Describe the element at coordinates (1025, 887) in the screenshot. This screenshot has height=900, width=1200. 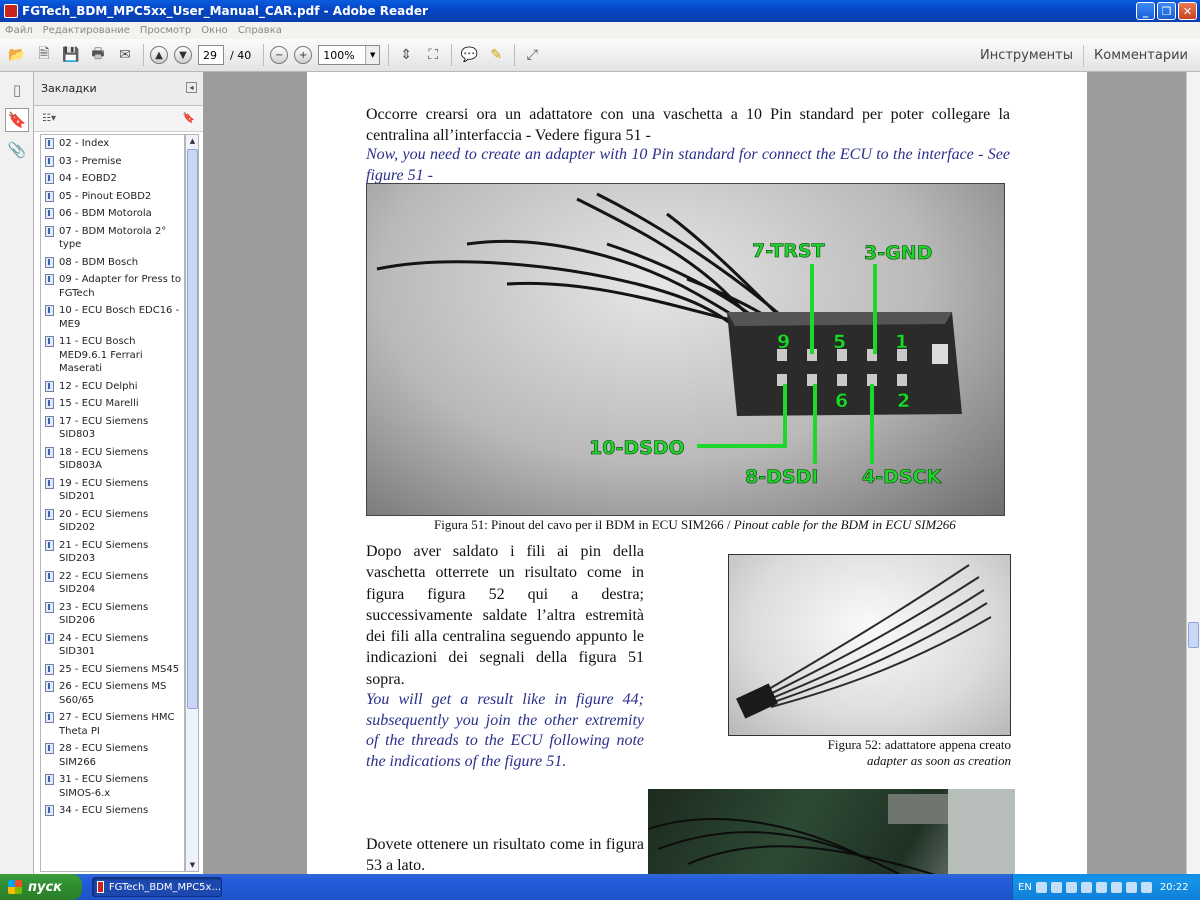
I see `language-indicator: EN` at that location.